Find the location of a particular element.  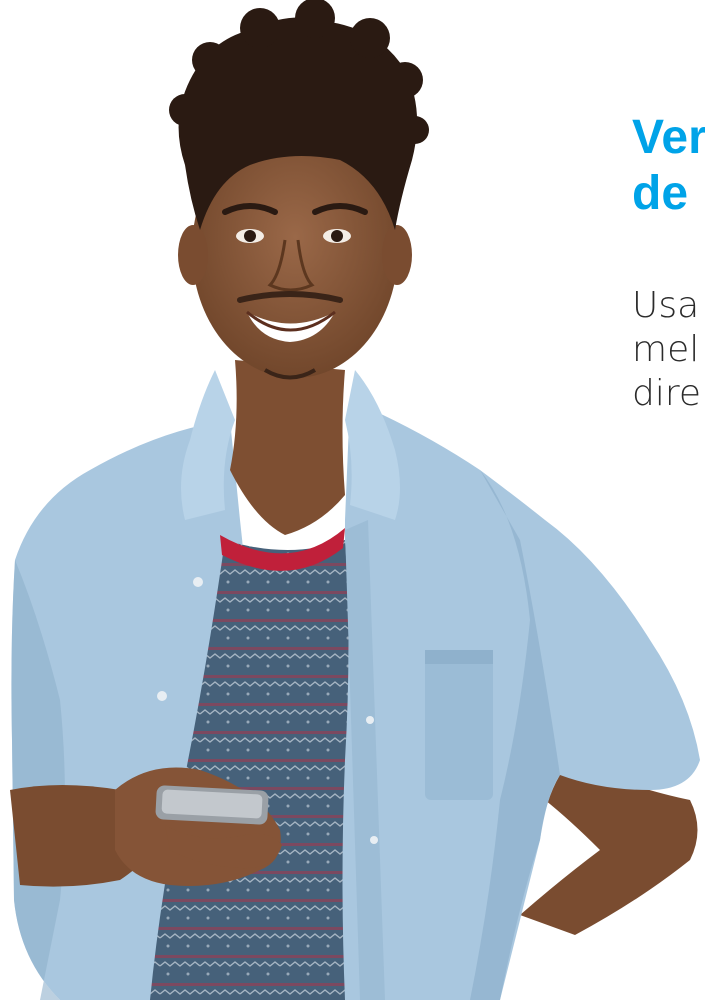

hero-headline: Ver de is located at coordinates (668, 166).